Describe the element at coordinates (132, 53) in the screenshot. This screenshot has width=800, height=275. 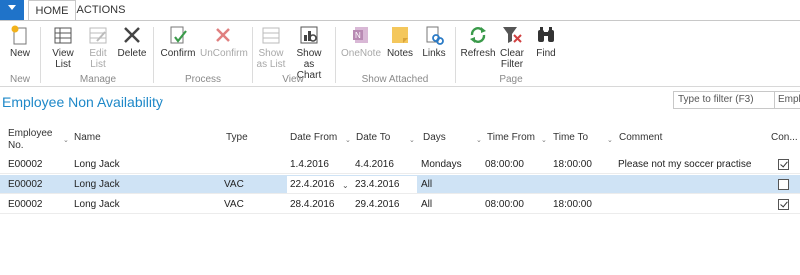
I see `delete-button-label: Delete` at that location.